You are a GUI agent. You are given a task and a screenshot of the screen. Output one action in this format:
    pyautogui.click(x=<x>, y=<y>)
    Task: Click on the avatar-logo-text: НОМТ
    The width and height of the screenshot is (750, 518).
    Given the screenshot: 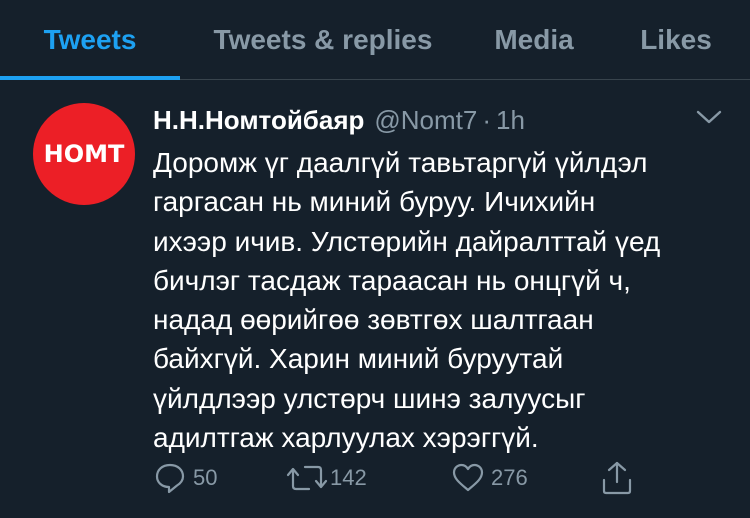 What is the action you would take?
    pyautogui.click(x=84, y=154)
    